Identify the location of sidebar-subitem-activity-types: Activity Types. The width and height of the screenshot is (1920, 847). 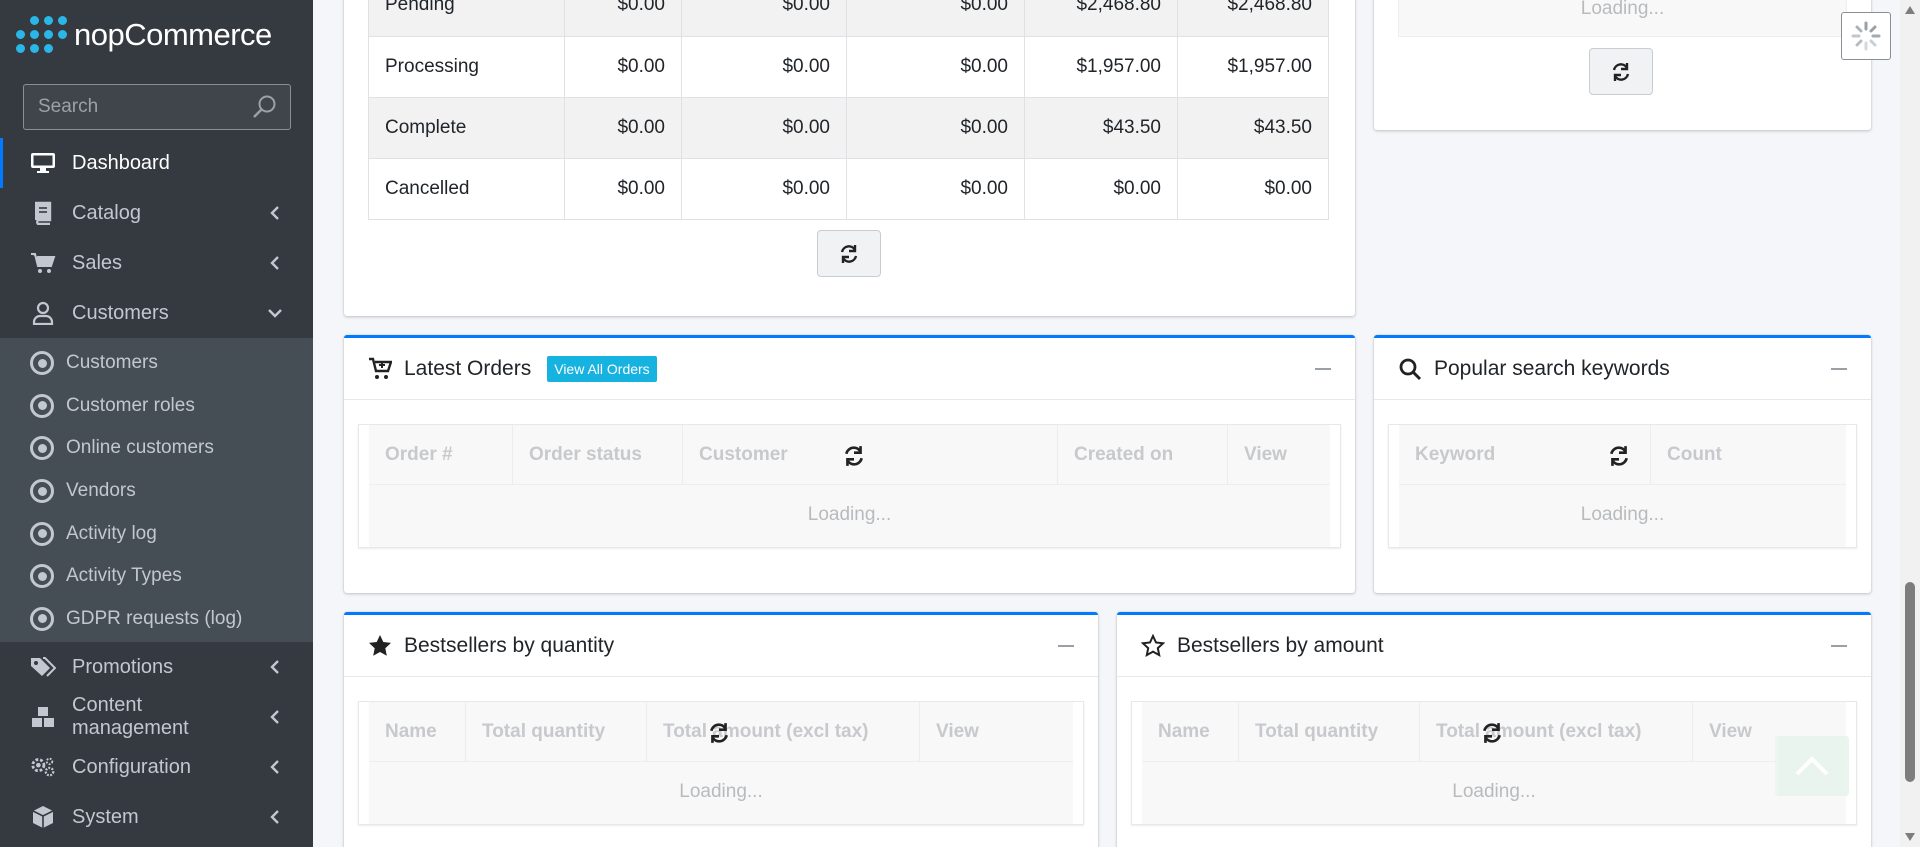
(156, 576).